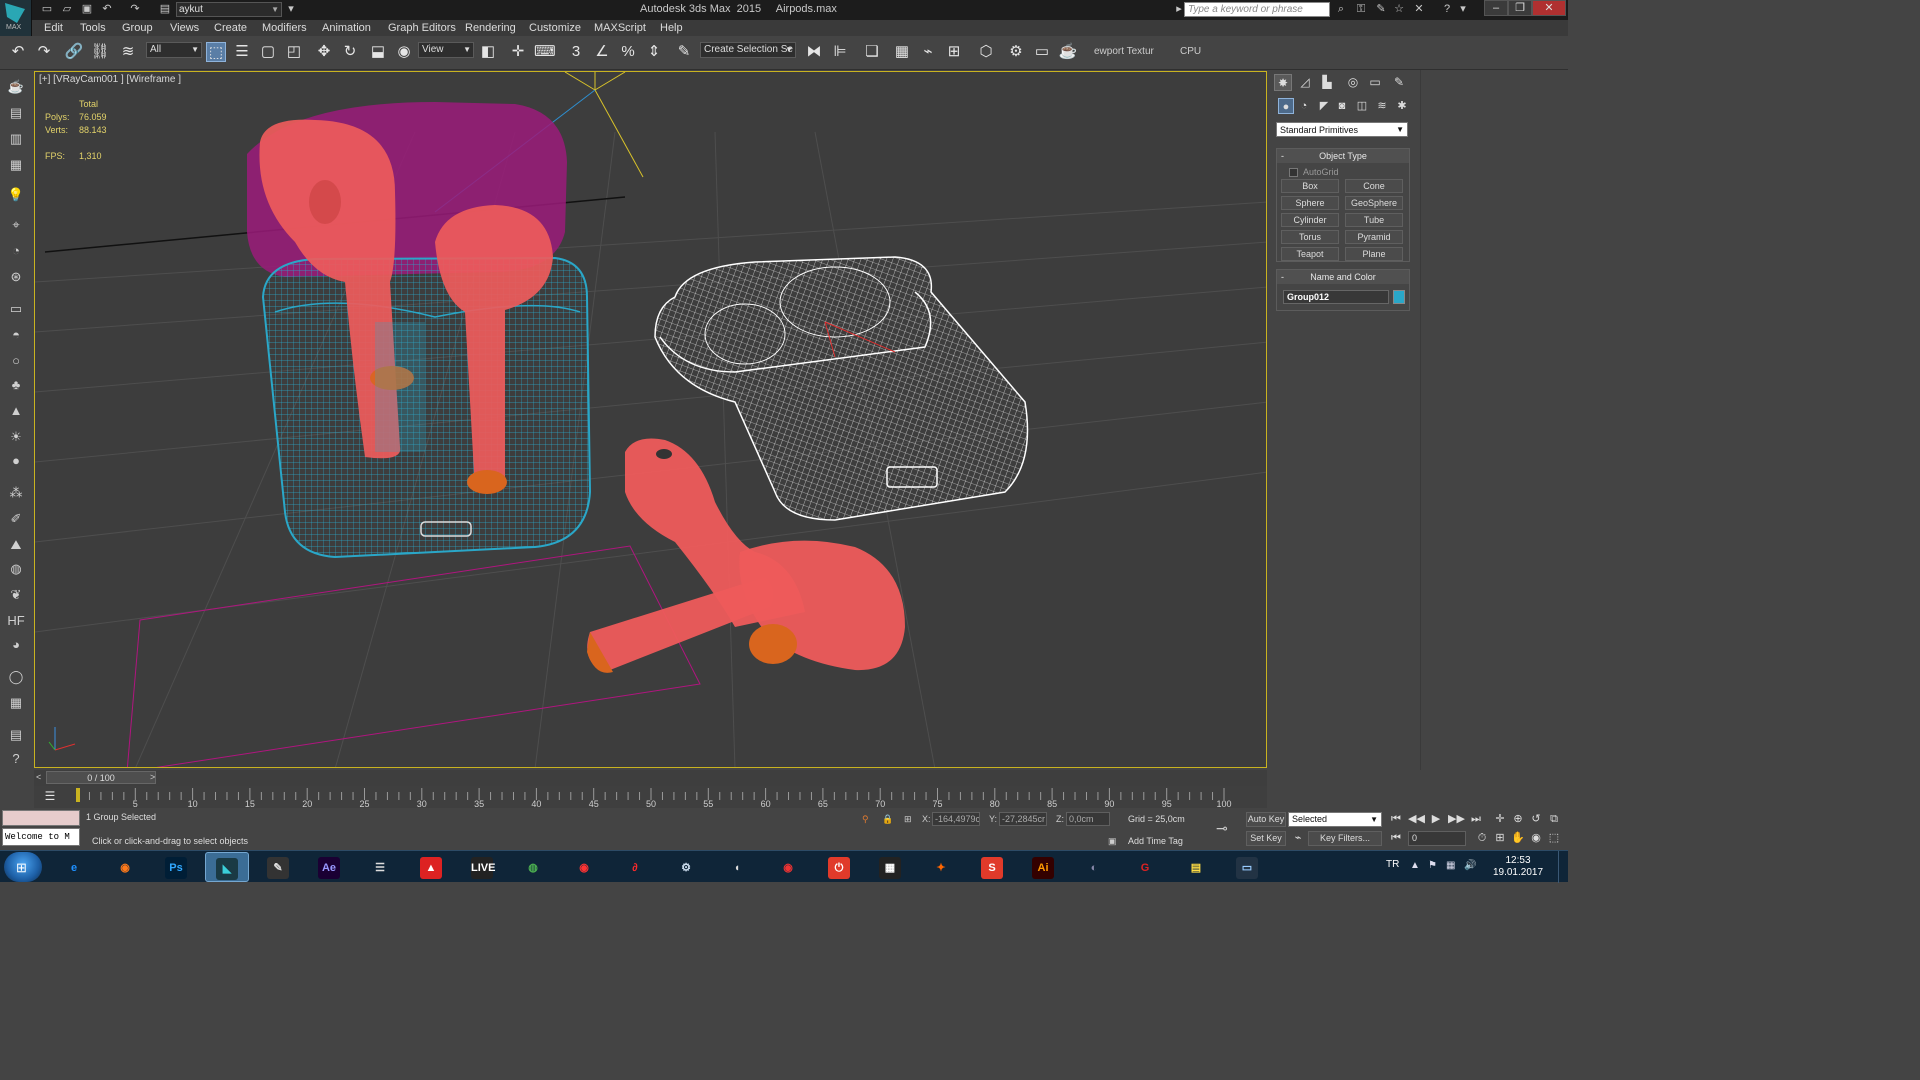 This screenshot has width=1920, height=1080. Describe the element at coordinates (16, 385) in the screenshot. I see `plant-icon: ♣` at that location.